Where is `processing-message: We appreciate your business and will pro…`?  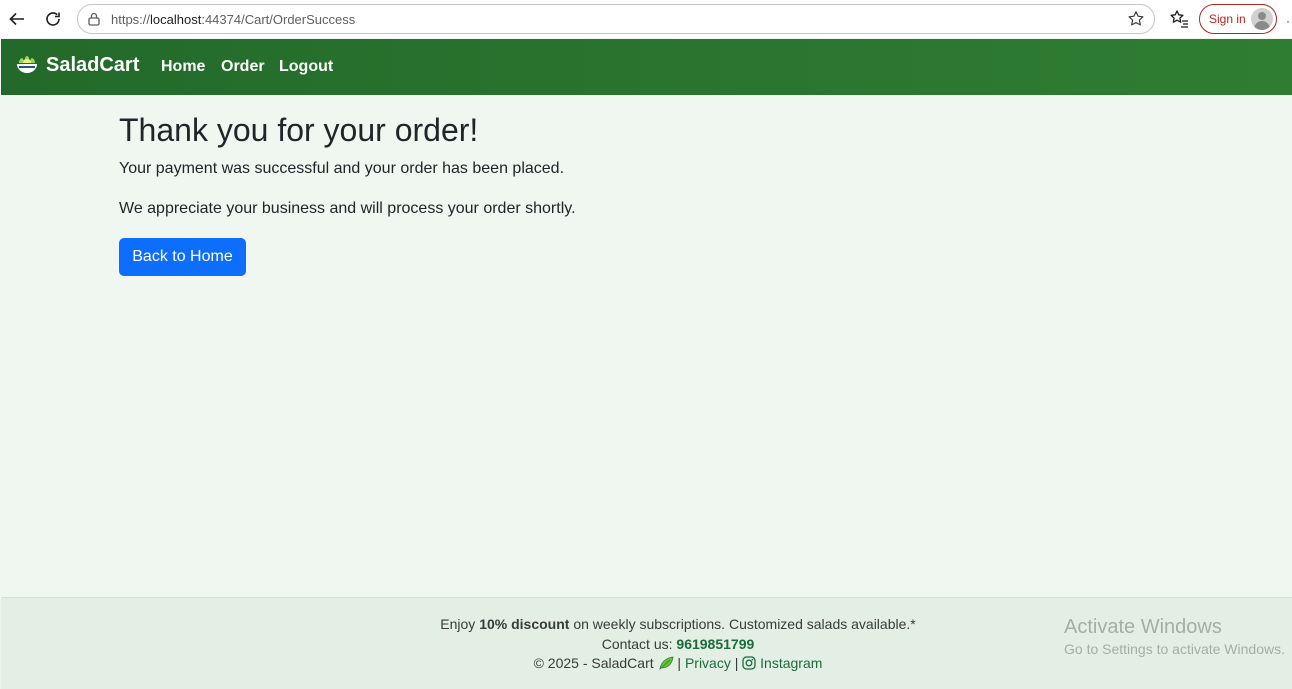 processing-message: We appreciate your business and will pro… is located at coordinates (347, 208).